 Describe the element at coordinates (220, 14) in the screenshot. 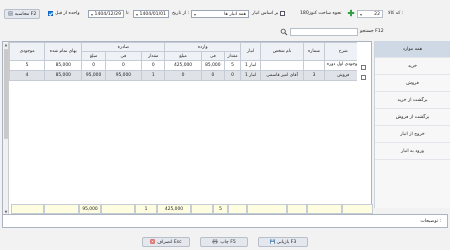

I see `warehouse-select: ▾ همه انبار ها` at that location.